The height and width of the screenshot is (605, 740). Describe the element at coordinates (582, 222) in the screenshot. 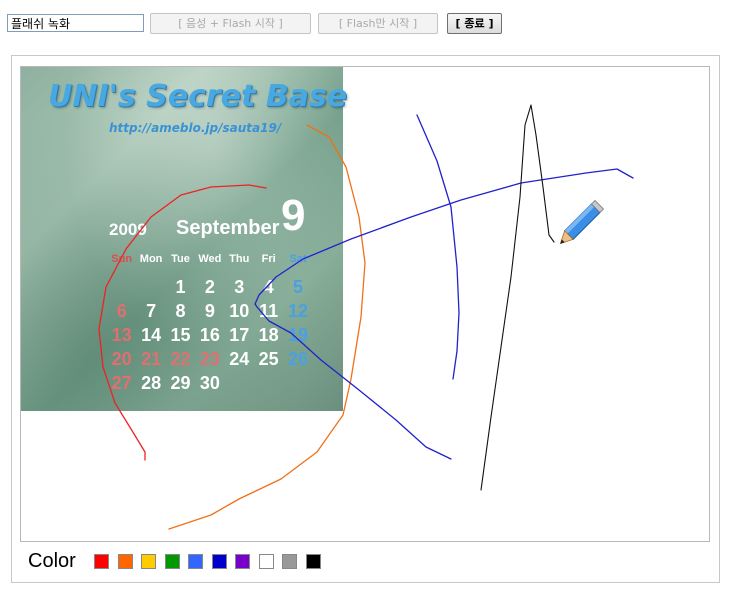

I see `pencil-cursor-icon` at that location.